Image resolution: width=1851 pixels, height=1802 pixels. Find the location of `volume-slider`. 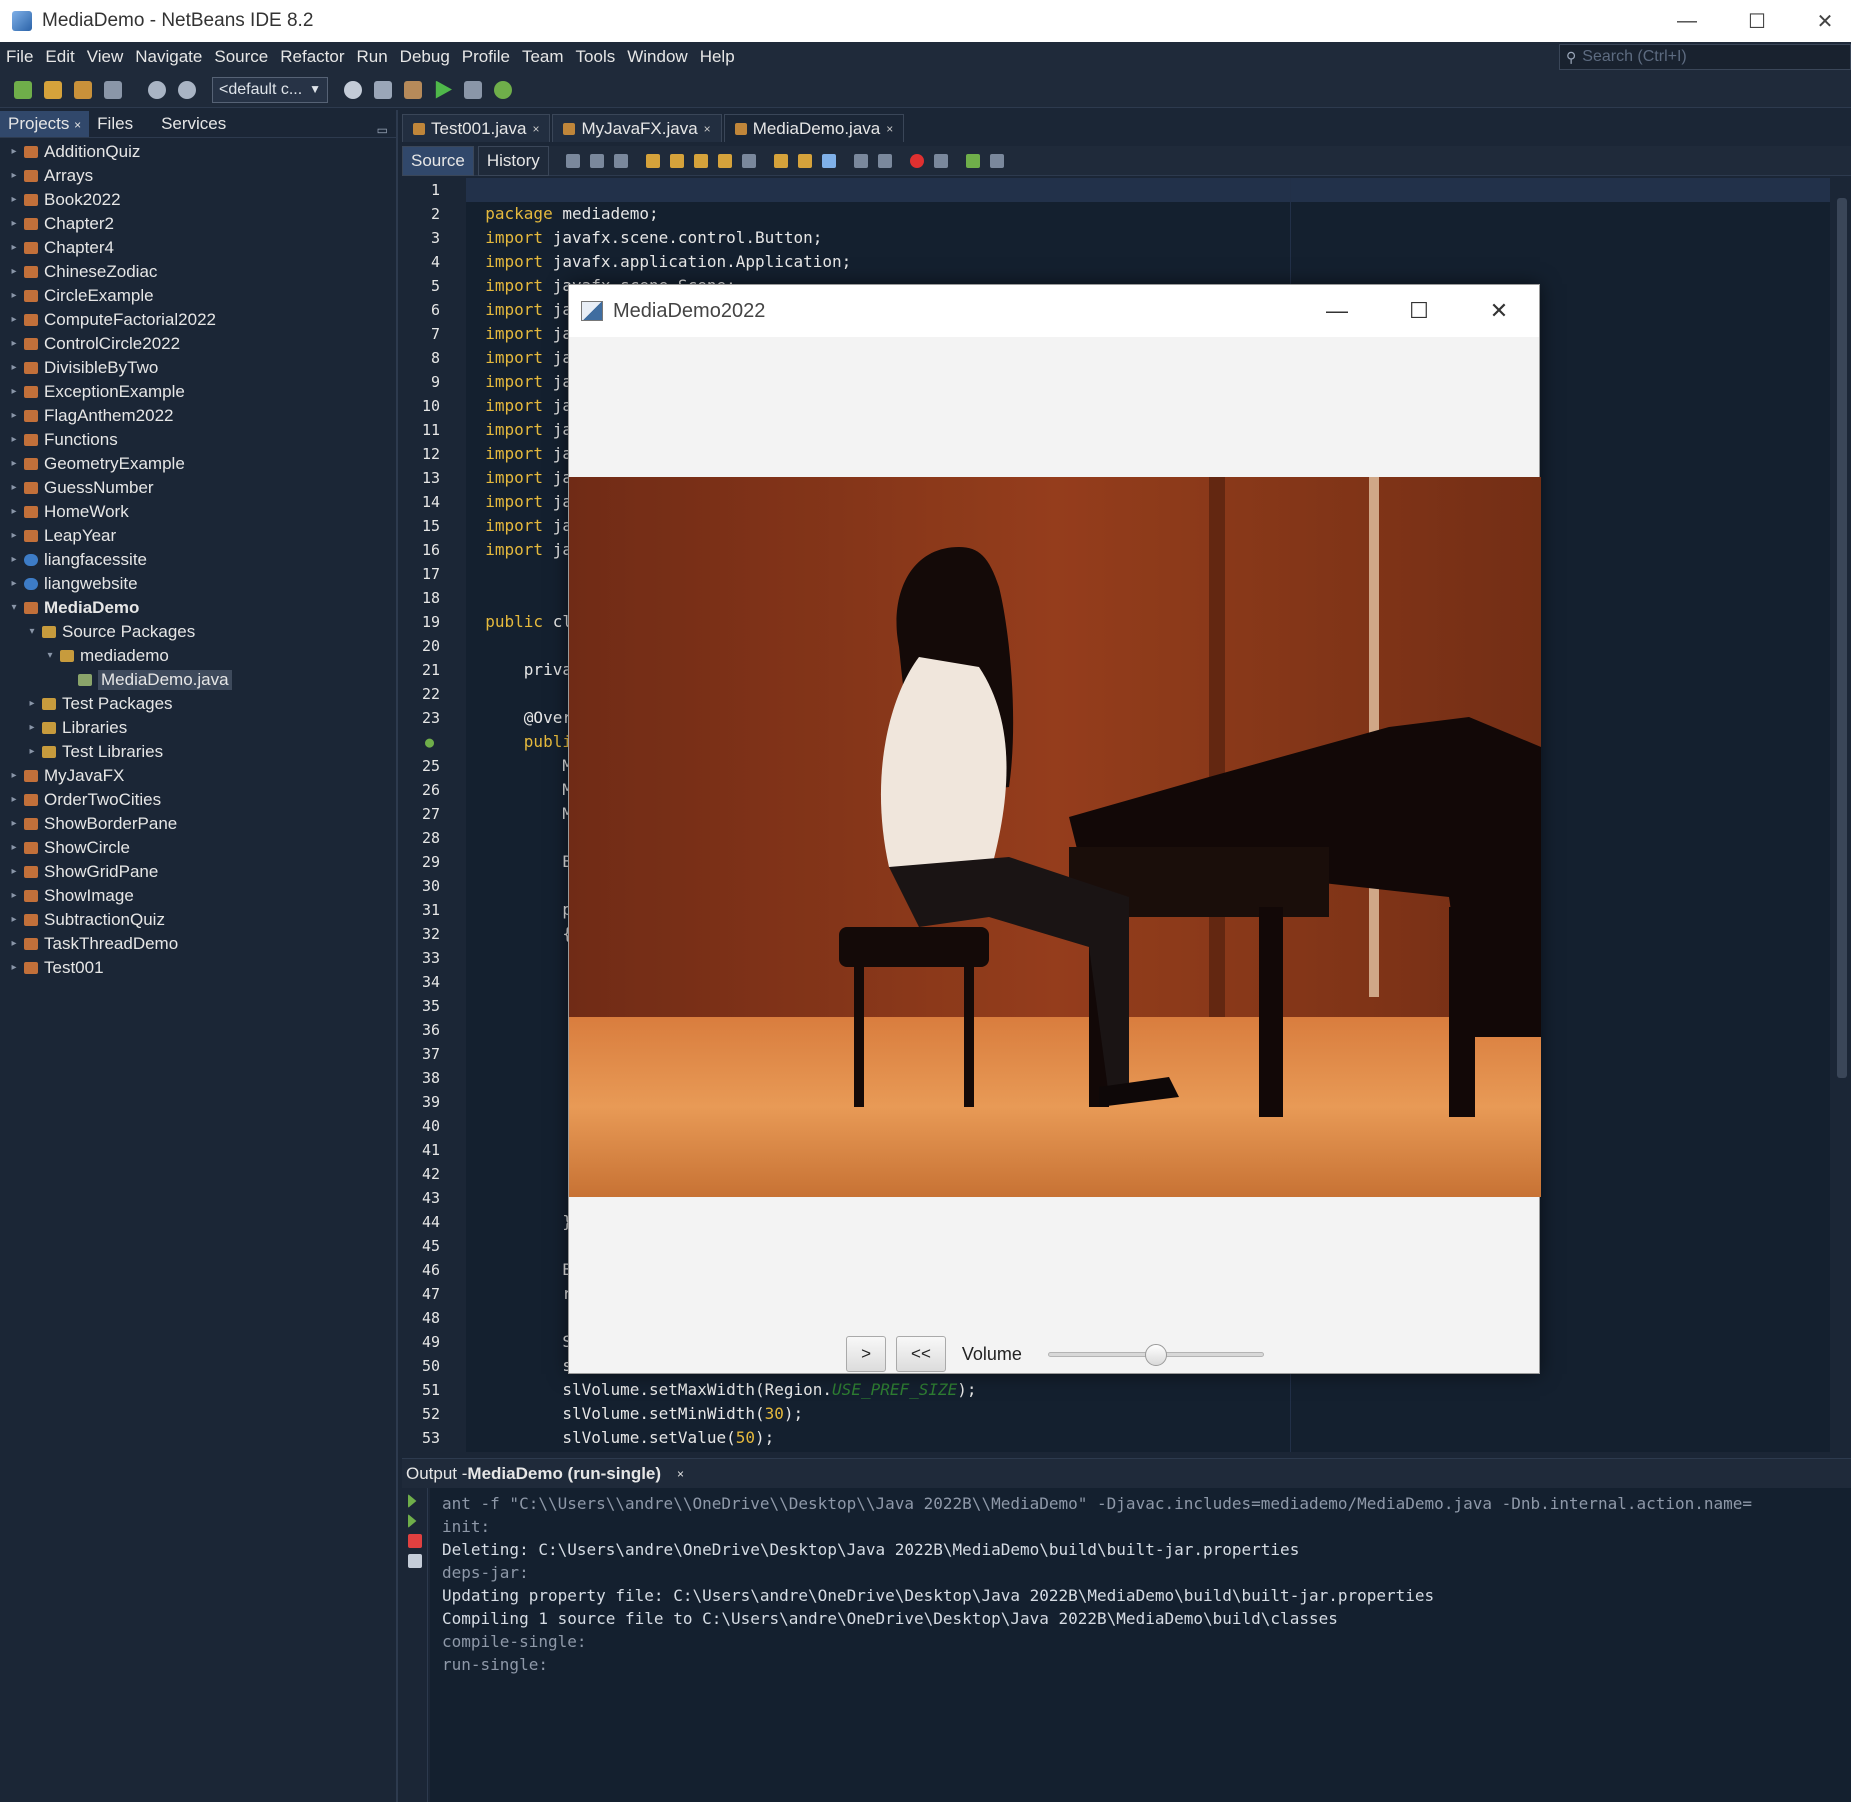

volume-slider is located at coordinates (1155, 1355).